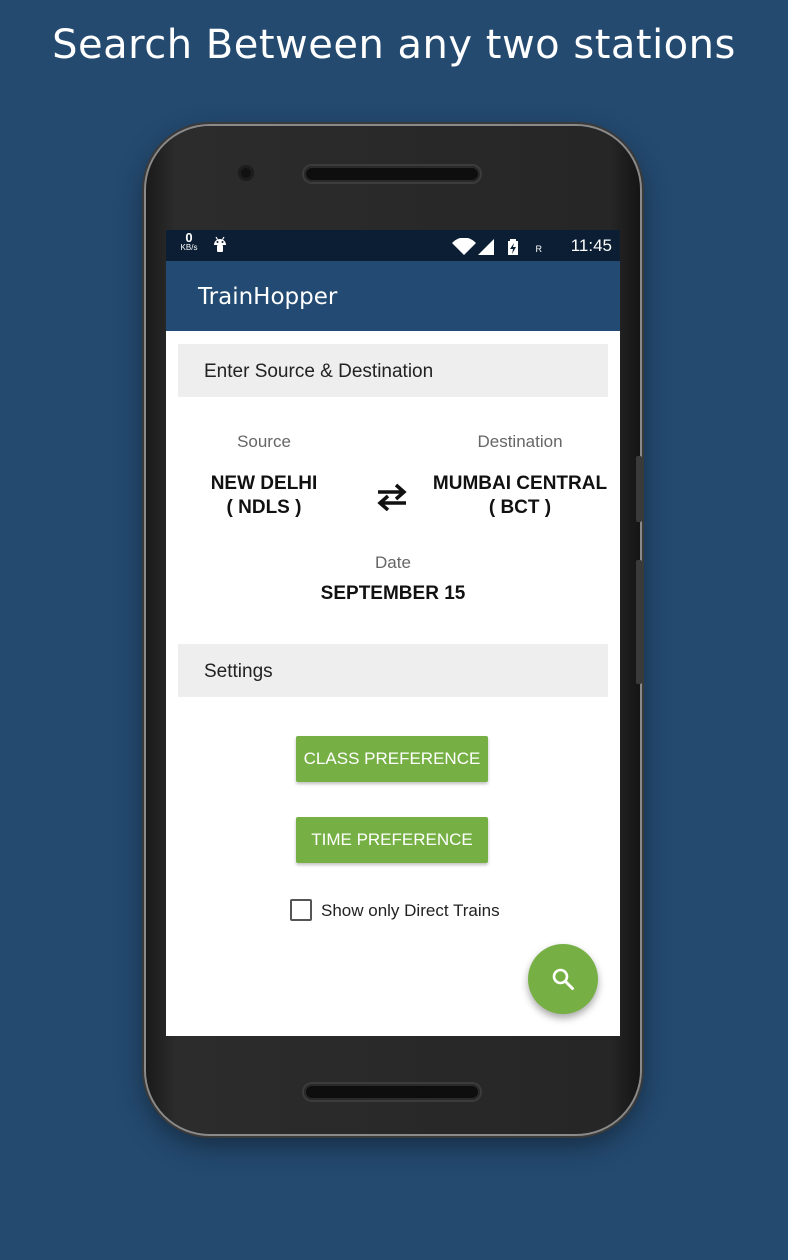  I want to click on search-icon, so click(563, 979).